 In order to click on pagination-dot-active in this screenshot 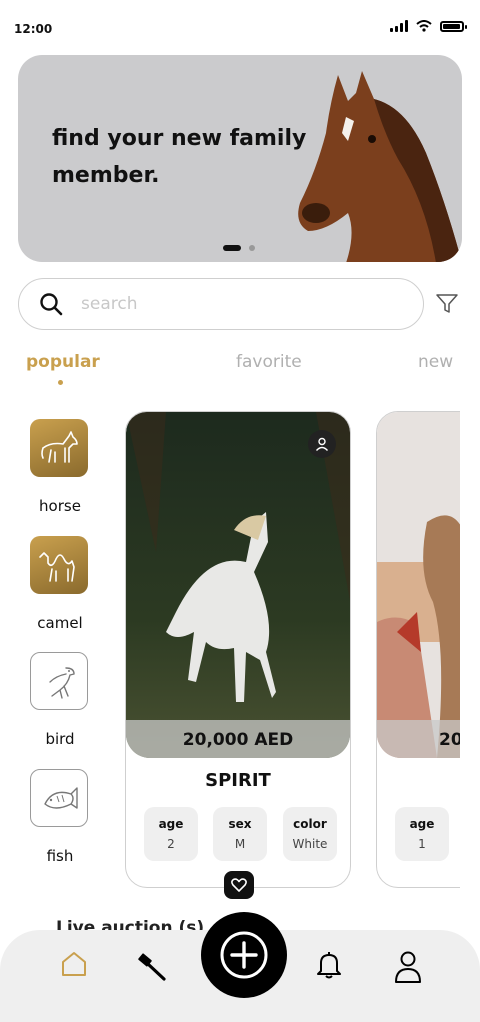, I will do `click(232, 248)`.